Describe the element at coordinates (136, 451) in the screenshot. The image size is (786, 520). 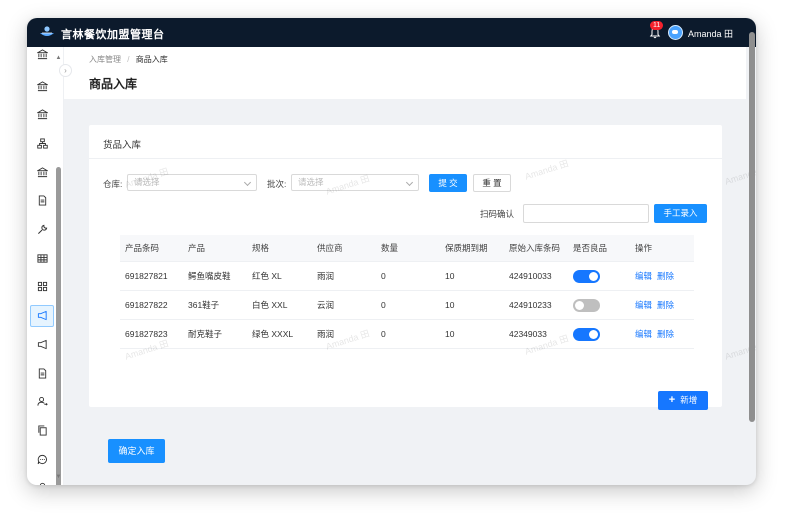
I see `confirm-inbound-button: 确定入库` at that location.